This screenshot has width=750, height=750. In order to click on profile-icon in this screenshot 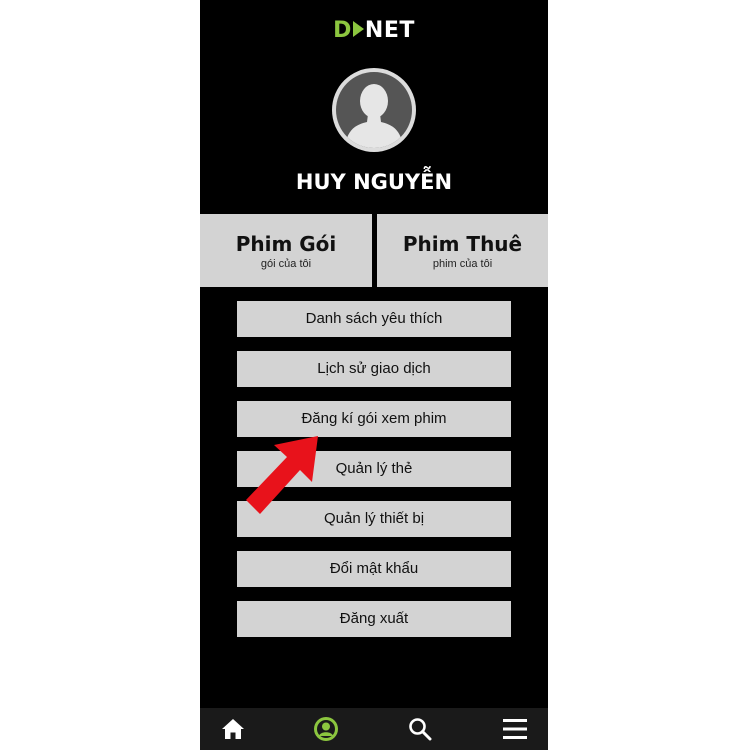, I will do `click(326, 729)`.